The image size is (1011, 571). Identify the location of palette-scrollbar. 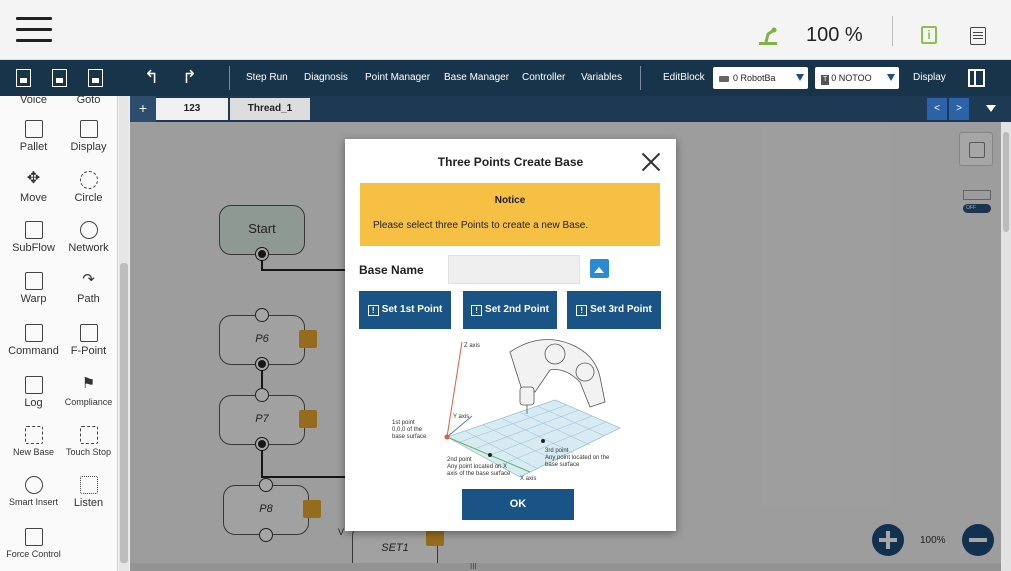
(124, 333).